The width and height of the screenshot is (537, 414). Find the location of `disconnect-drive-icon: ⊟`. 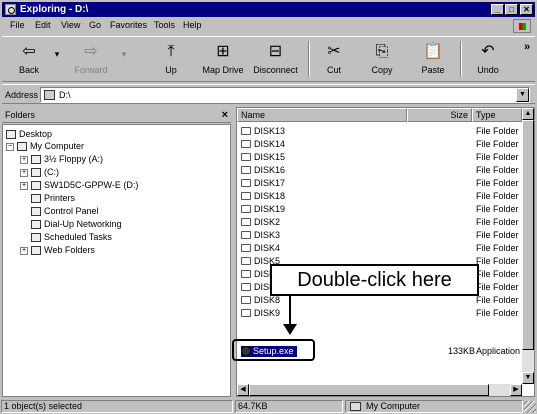

disconnect-drive-icon: ⊟ is located at coordinates (275, 51).